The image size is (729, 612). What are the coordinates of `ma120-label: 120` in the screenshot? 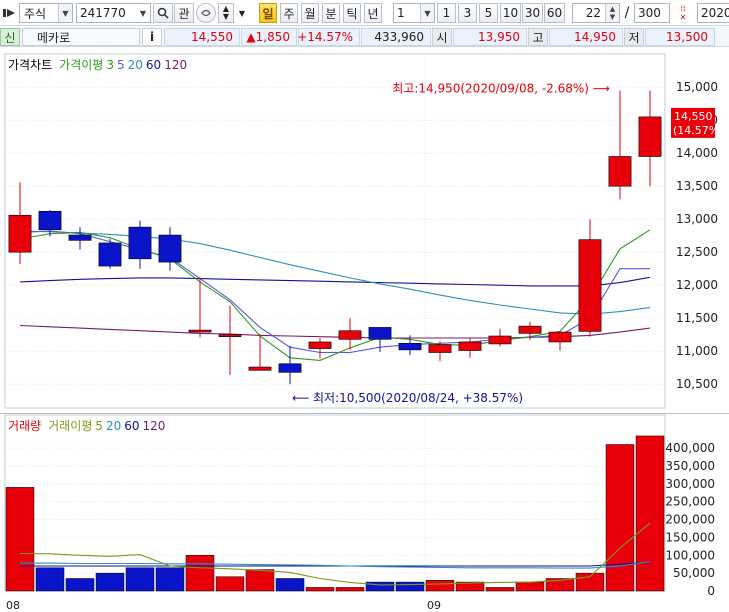 It's located at (176, 64).